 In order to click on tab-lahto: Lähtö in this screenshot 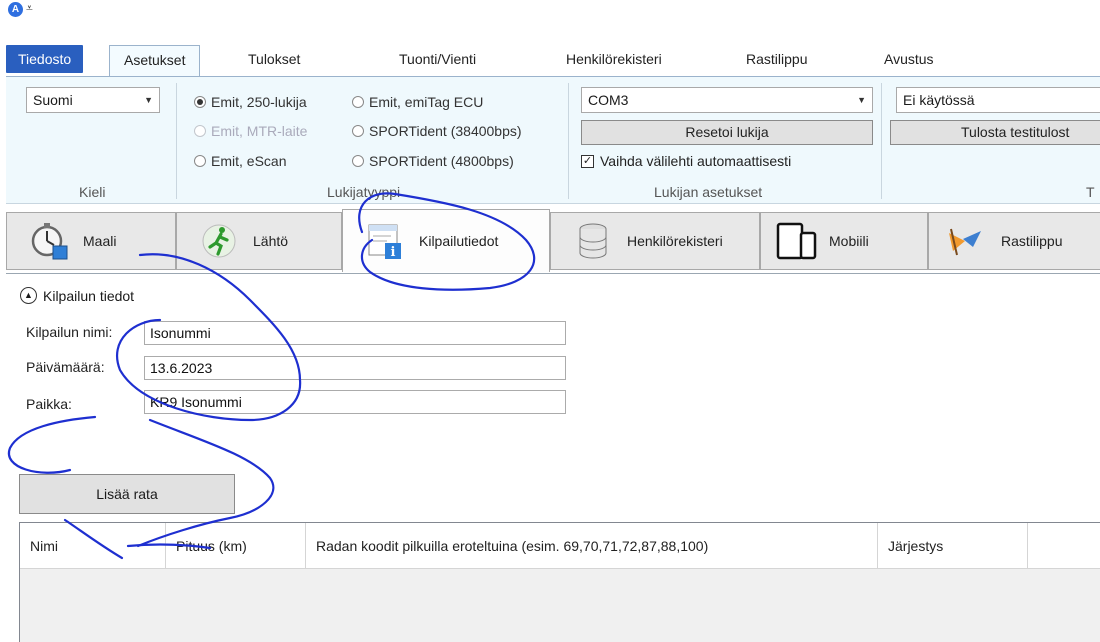, I will do `click(259, 241)`.